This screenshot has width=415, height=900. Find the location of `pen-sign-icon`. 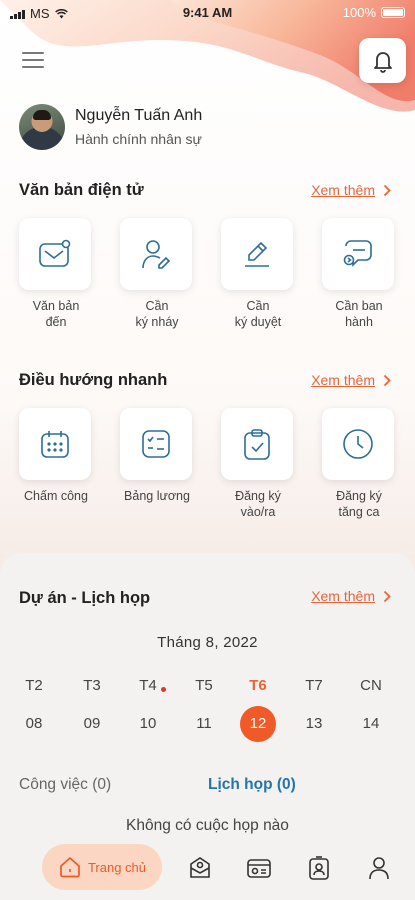

pen-sign-icon is located at coordinates (257, 254).